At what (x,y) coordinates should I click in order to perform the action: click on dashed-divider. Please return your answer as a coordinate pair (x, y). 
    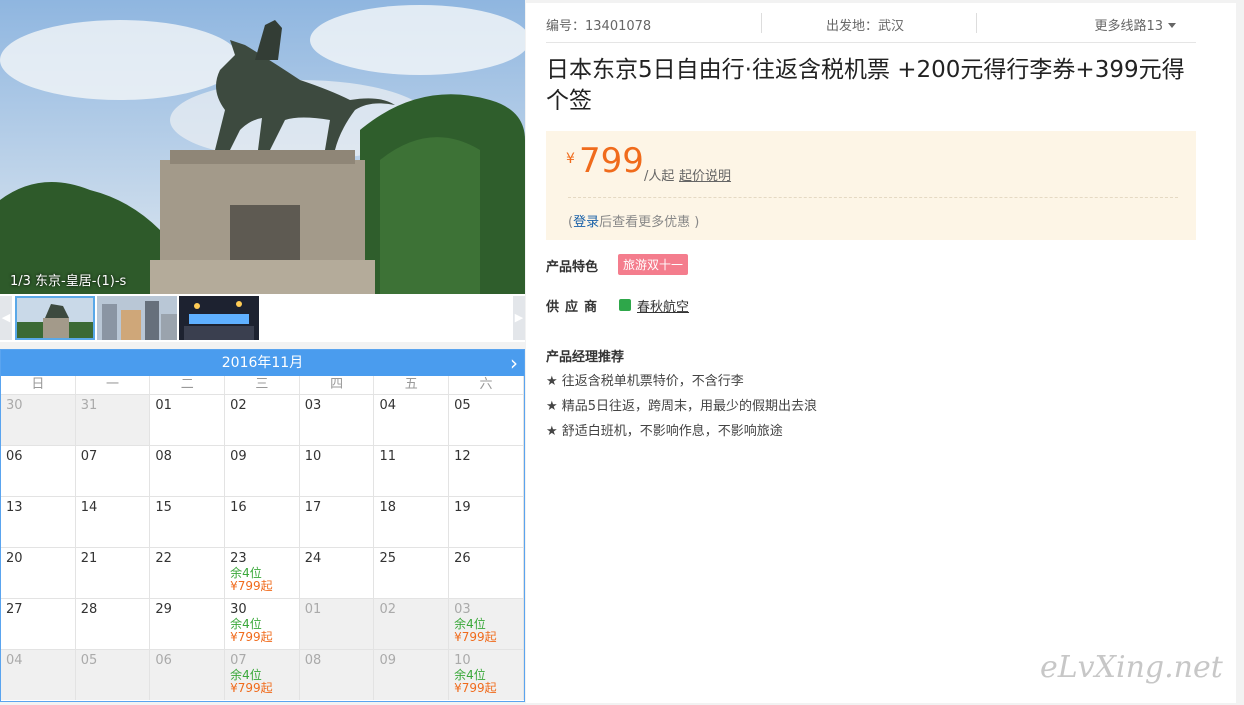
    Looking at the image, I should click on (873, 197).